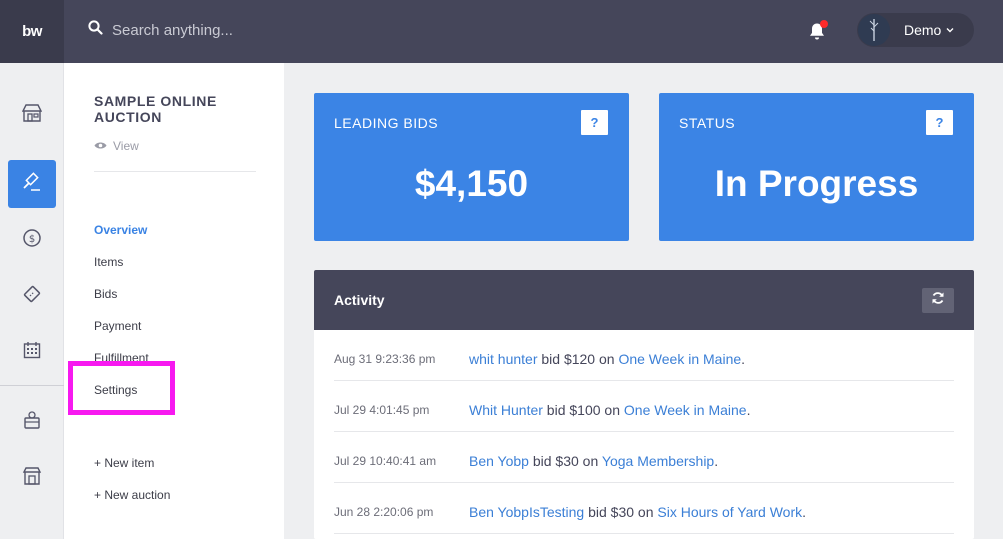  I want to click on notification-badge, so click(824, 24).